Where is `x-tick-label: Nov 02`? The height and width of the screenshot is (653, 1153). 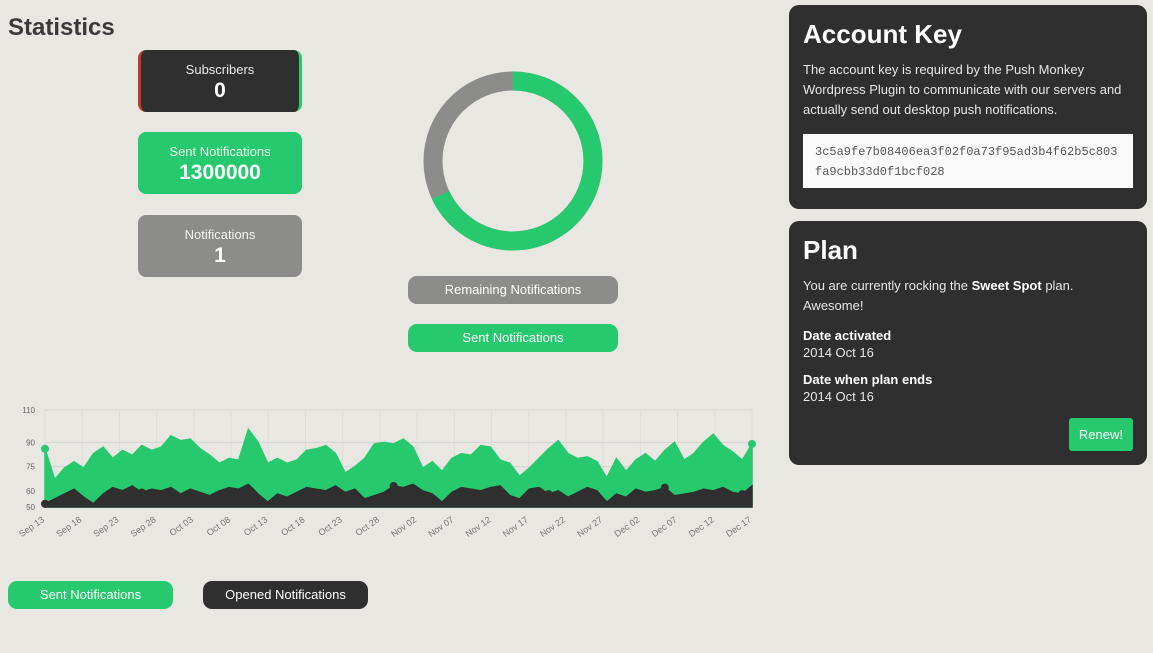 x-tick-label: Nov 02 is located at coordinates (403, 526).